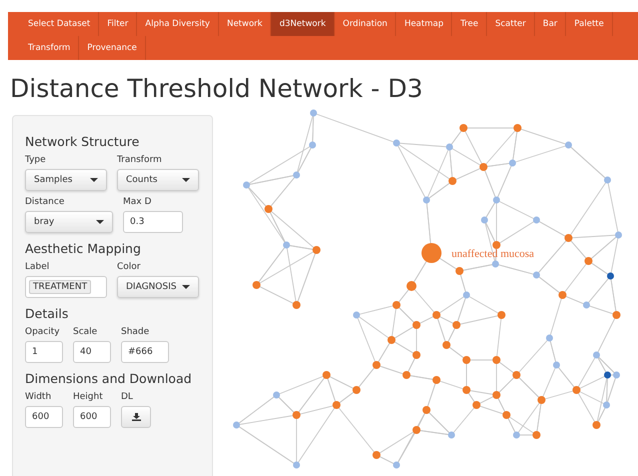 The width and height of the screenshot is (638, 476). Describe the element at coordinates (178, 24) in the screenshot. I see `nav-tab: Alpha Diversity` at that location.